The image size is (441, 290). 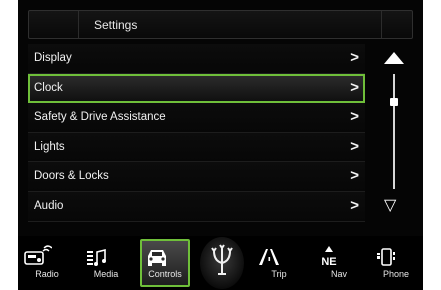 What do you see at coordinates (54, 24) in the screenshot?
I see `header-back-area` at bounding box center [54, 24].